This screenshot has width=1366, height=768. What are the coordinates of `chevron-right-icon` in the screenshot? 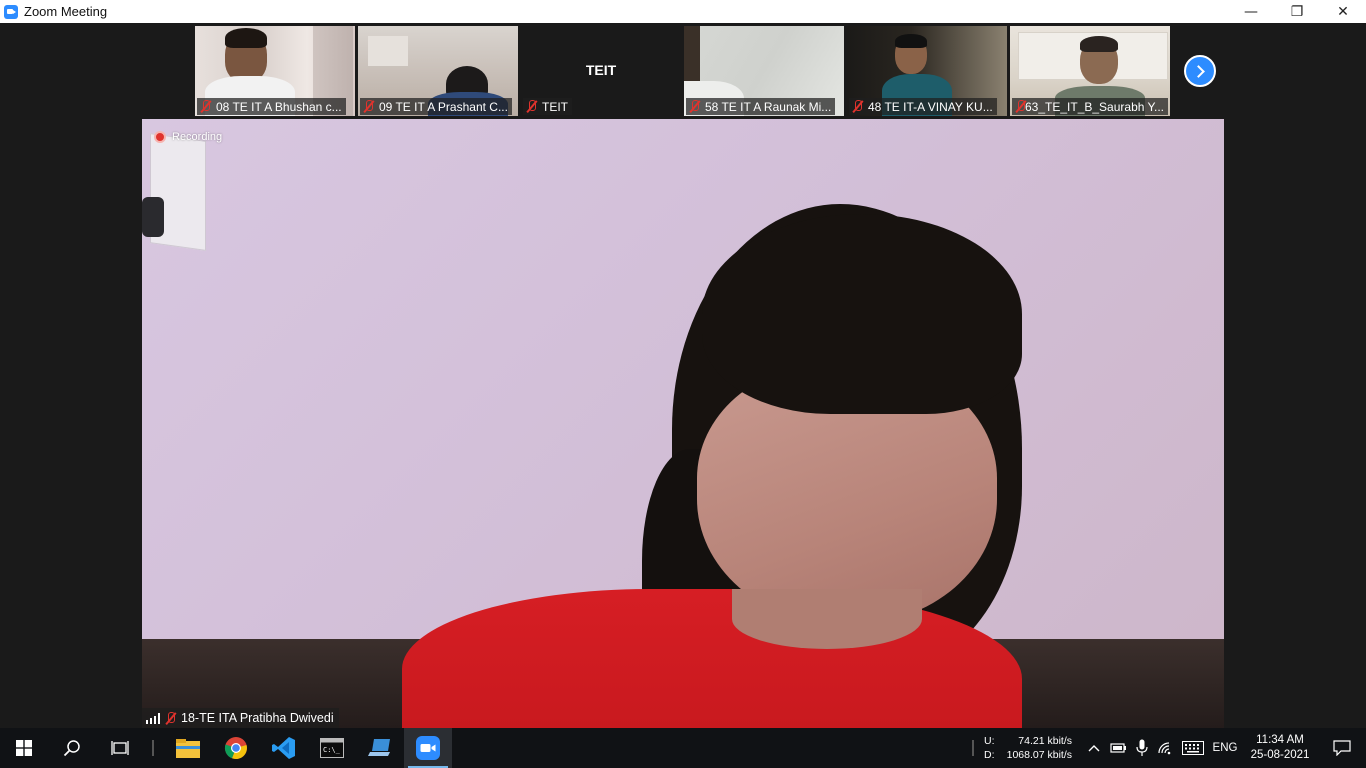 It's located at (1198, 71).